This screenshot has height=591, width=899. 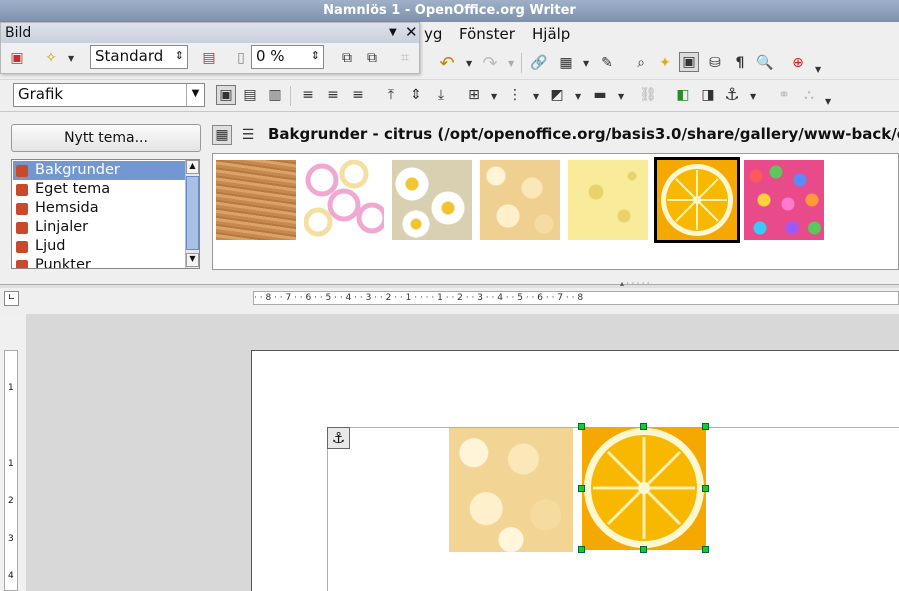 What do you see at coordinates (210, 33) in the screenshot?
I see `picture-toolbar-title-bar: Bild ▼ ✕` at bounding box center [210, 33].